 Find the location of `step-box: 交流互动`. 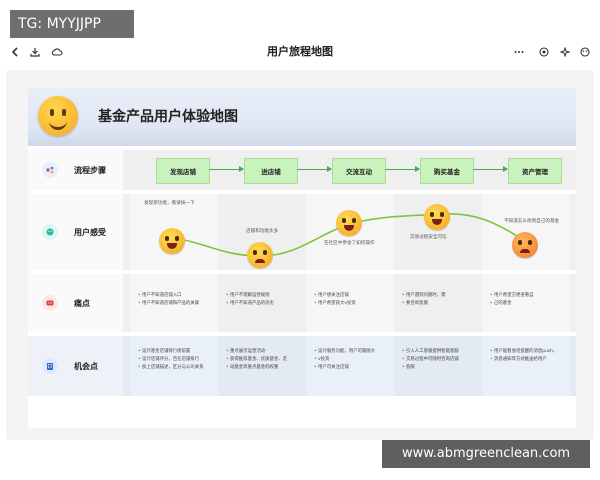

step-box: 交流互动 is located at coordinates (359, 171).